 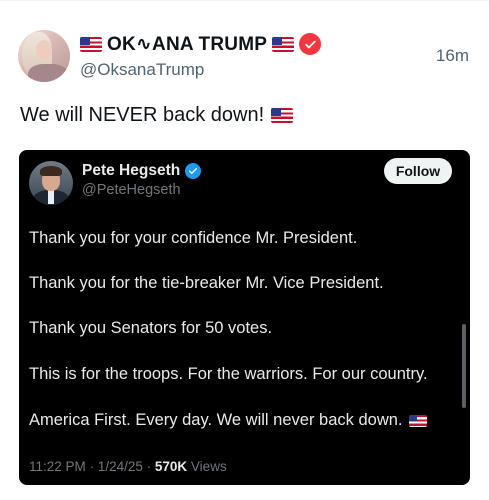 What do you see at coordinates (187, 44) in the screenshot?
I see `display-name: OK∿ANA TRUMP` at bounding box center [187, 44].